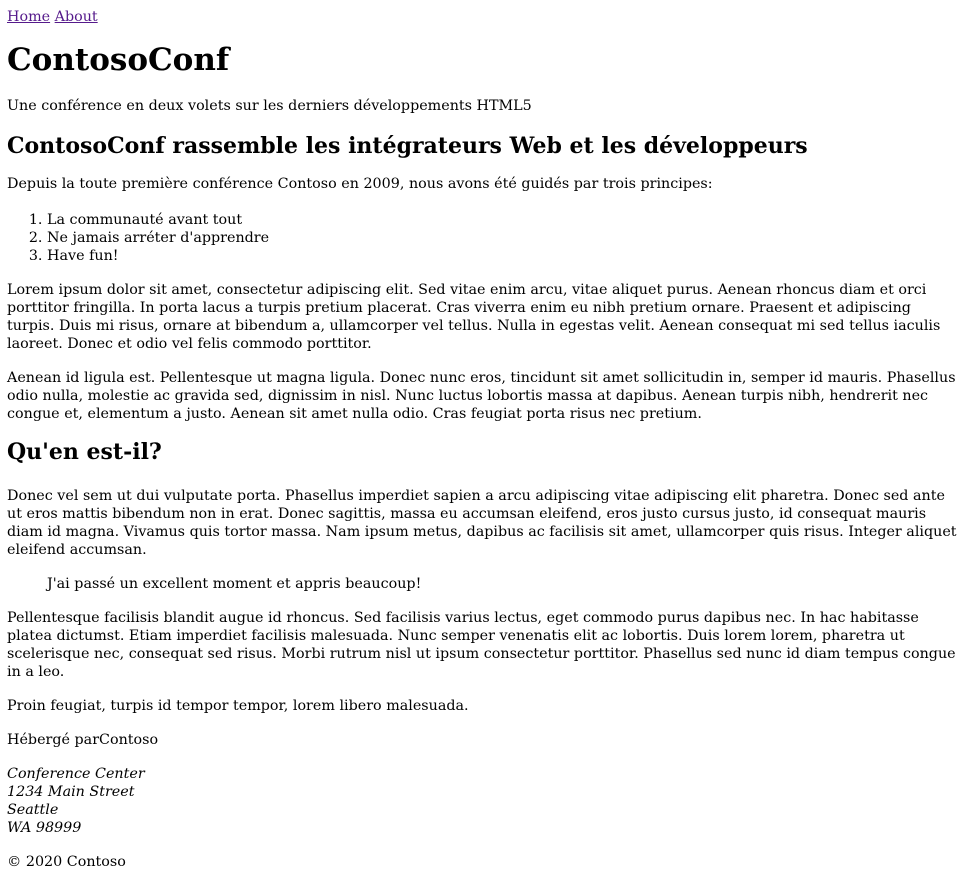  What do you see at coordinates (84, 452) in the screenshot?
I see `section-heading-about: Qu'en est-il?` at bounding box center [84, 452].